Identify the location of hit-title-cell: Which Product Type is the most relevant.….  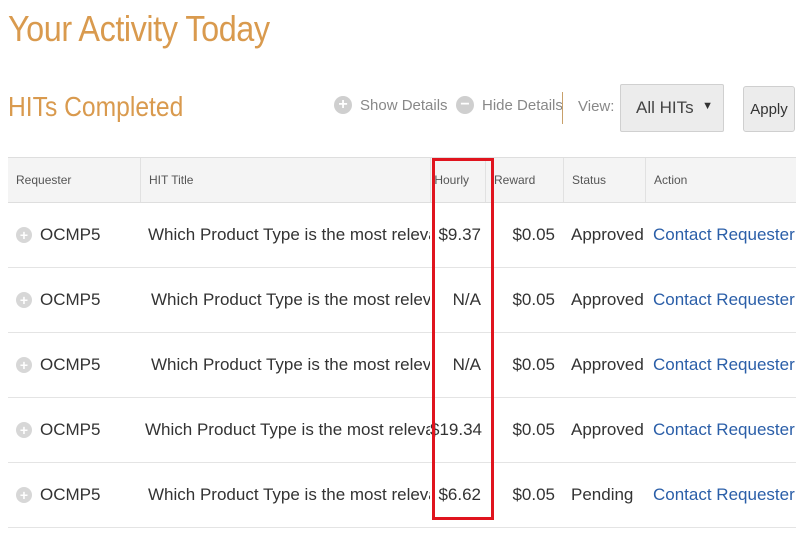
(287, 429).